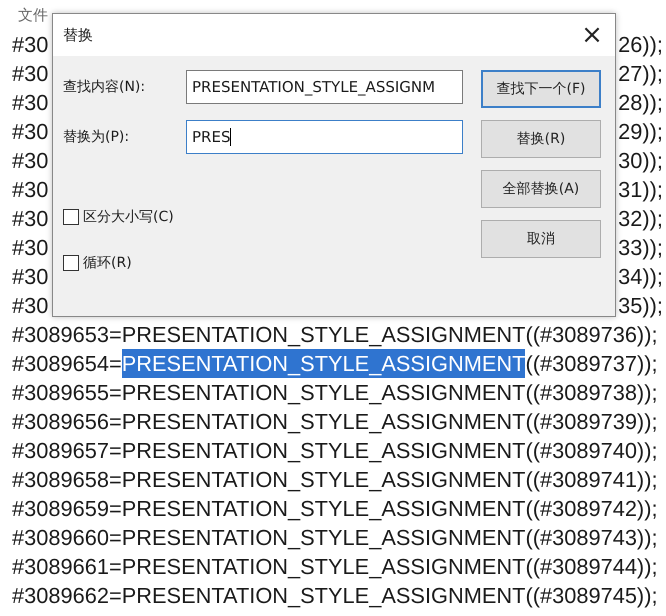 This screenshot has width=666, height=616. Describe the element at coordinates (335, 509) in the screenshot. I see `code-text: #3089659=PRESENTATION_STYLE_ASSIGNMENT((#3089742));` at that location.